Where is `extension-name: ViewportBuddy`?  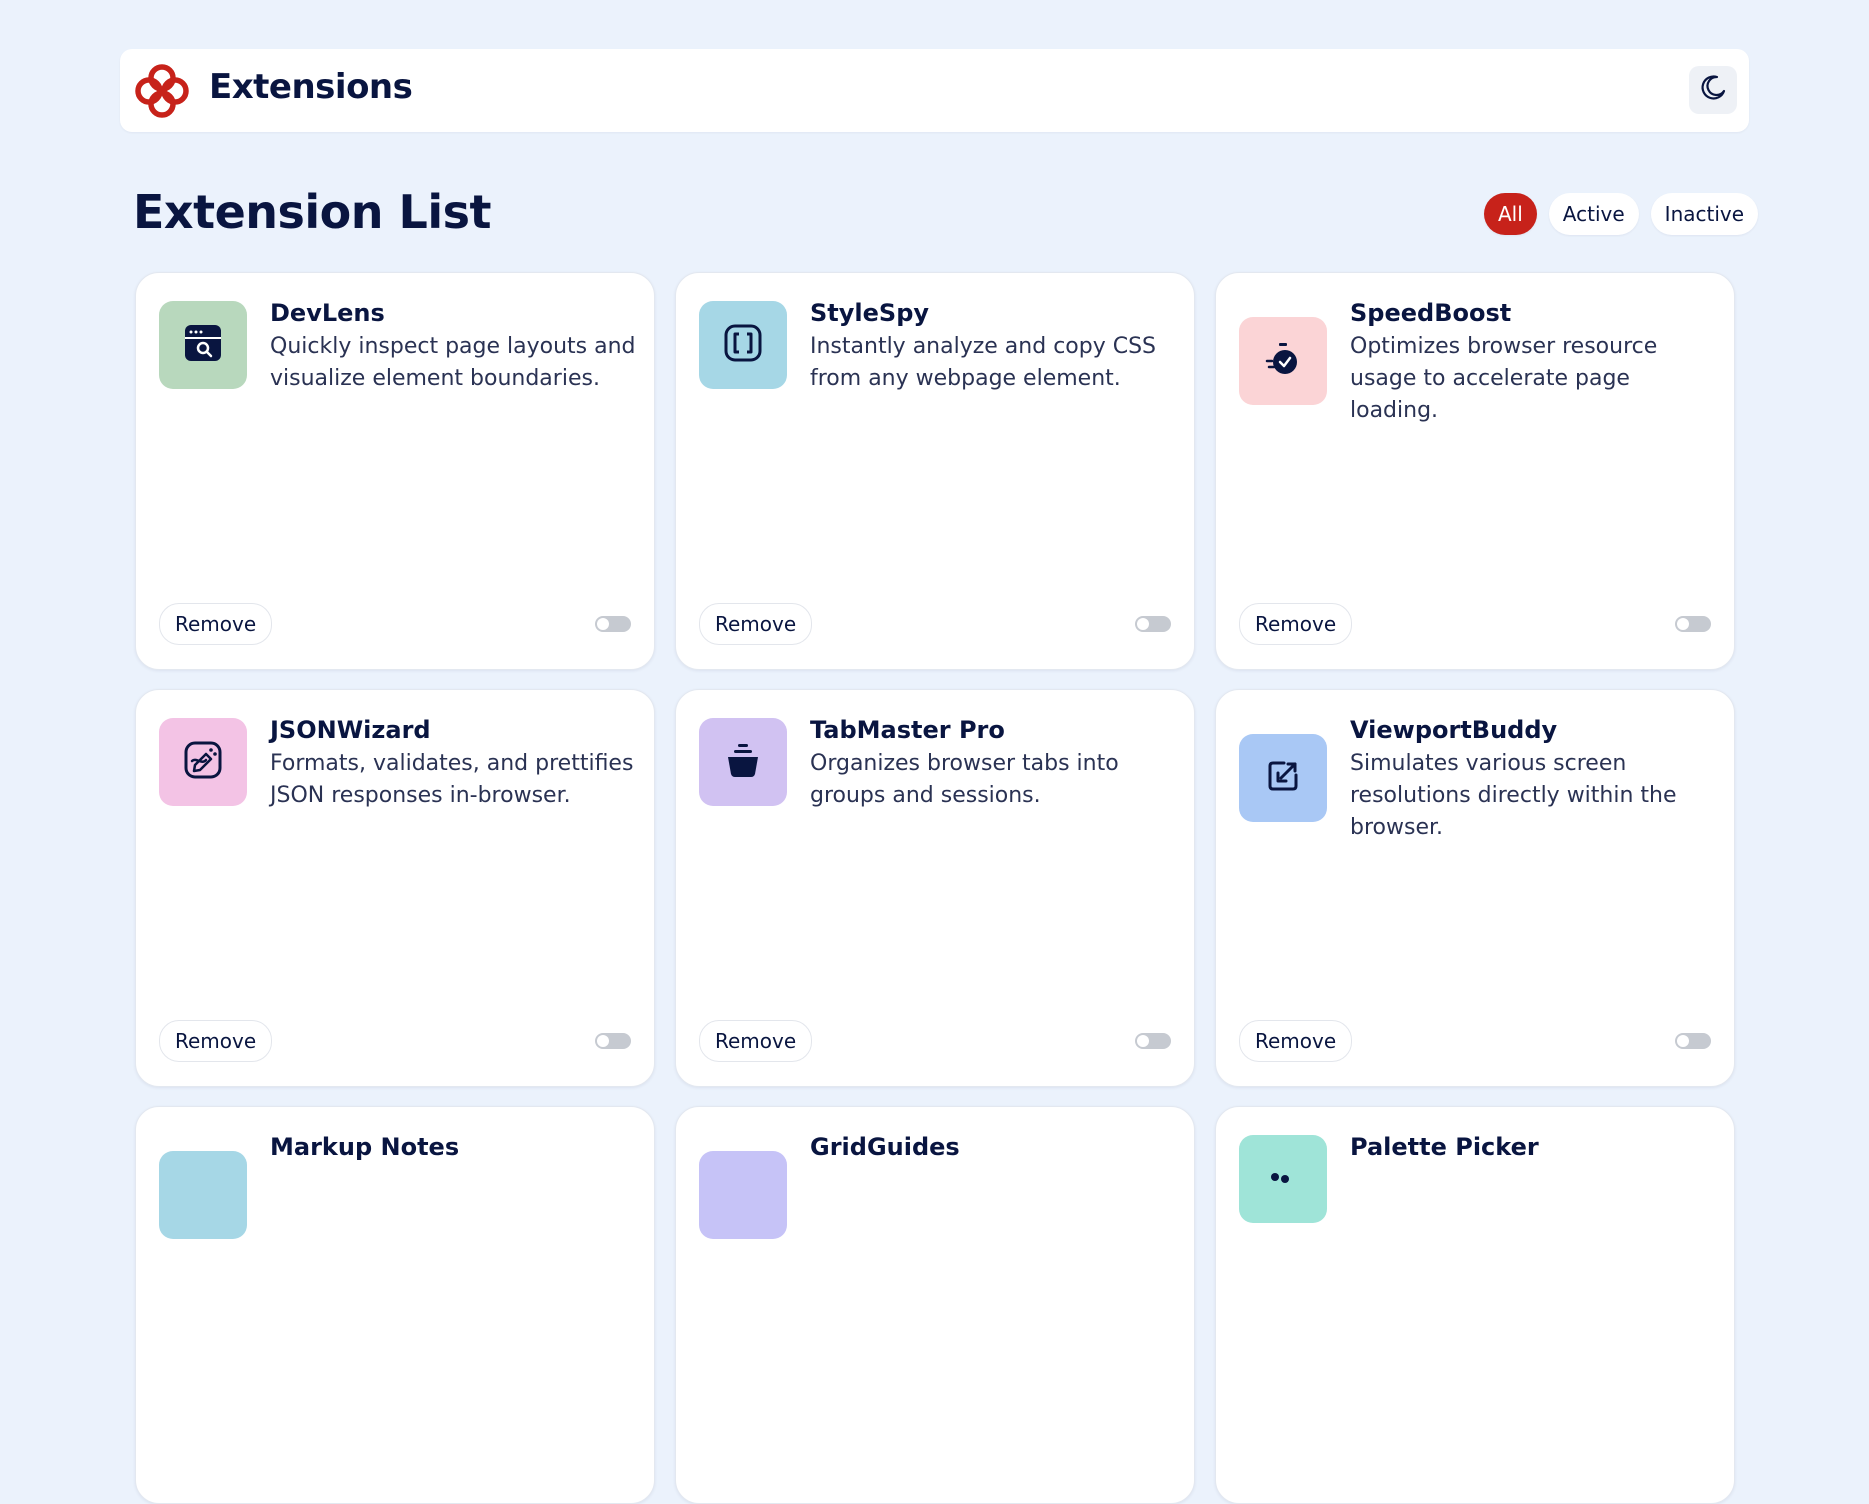 extension-name: ViewportBuddy is located at coordinates (1454, 730).